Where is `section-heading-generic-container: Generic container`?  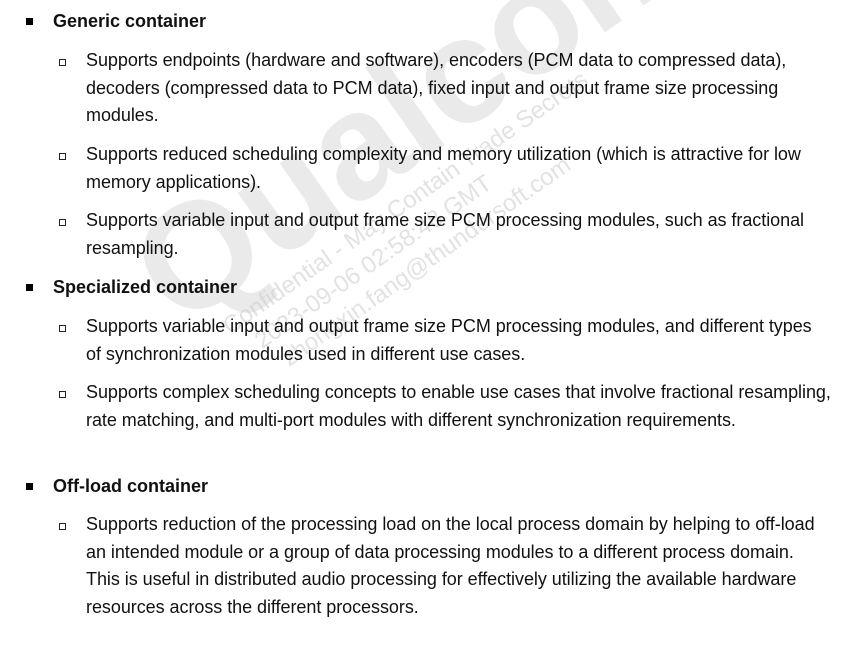 section-heading-generic-container: Generic container is located at coordinates (130, 21).